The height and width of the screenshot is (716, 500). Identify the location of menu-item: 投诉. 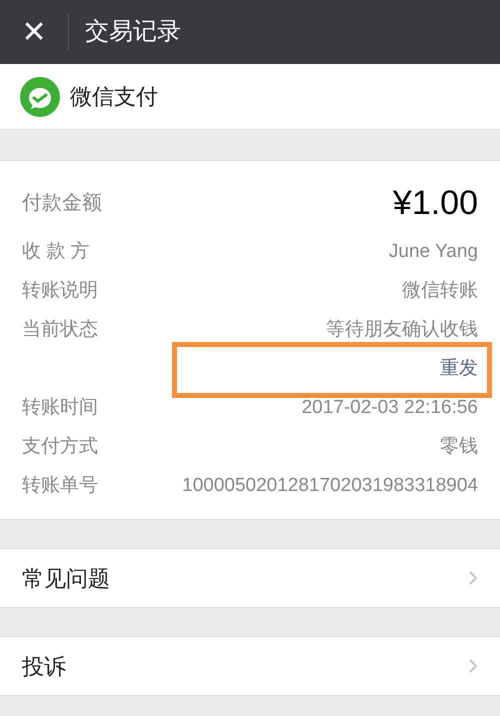
(250, 666).